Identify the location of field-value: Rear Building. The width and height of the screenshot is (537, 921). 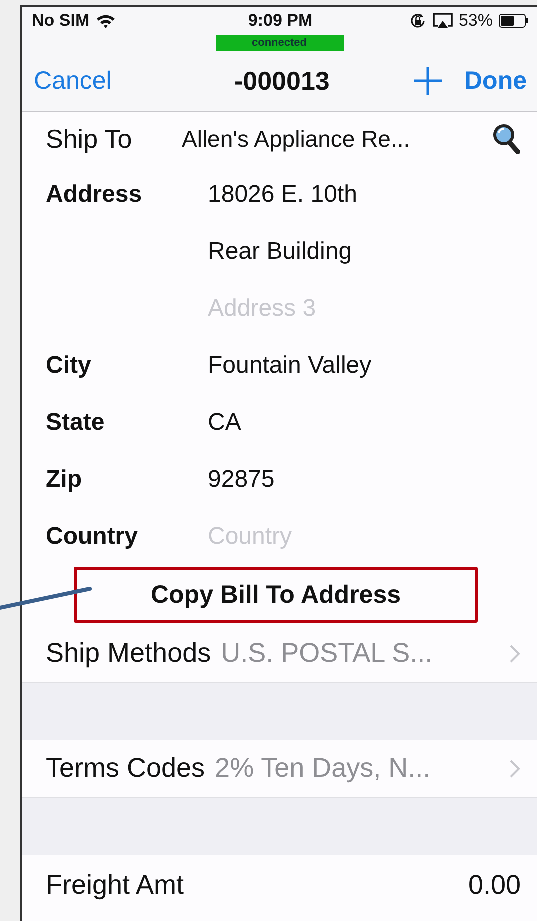
(280, 252).